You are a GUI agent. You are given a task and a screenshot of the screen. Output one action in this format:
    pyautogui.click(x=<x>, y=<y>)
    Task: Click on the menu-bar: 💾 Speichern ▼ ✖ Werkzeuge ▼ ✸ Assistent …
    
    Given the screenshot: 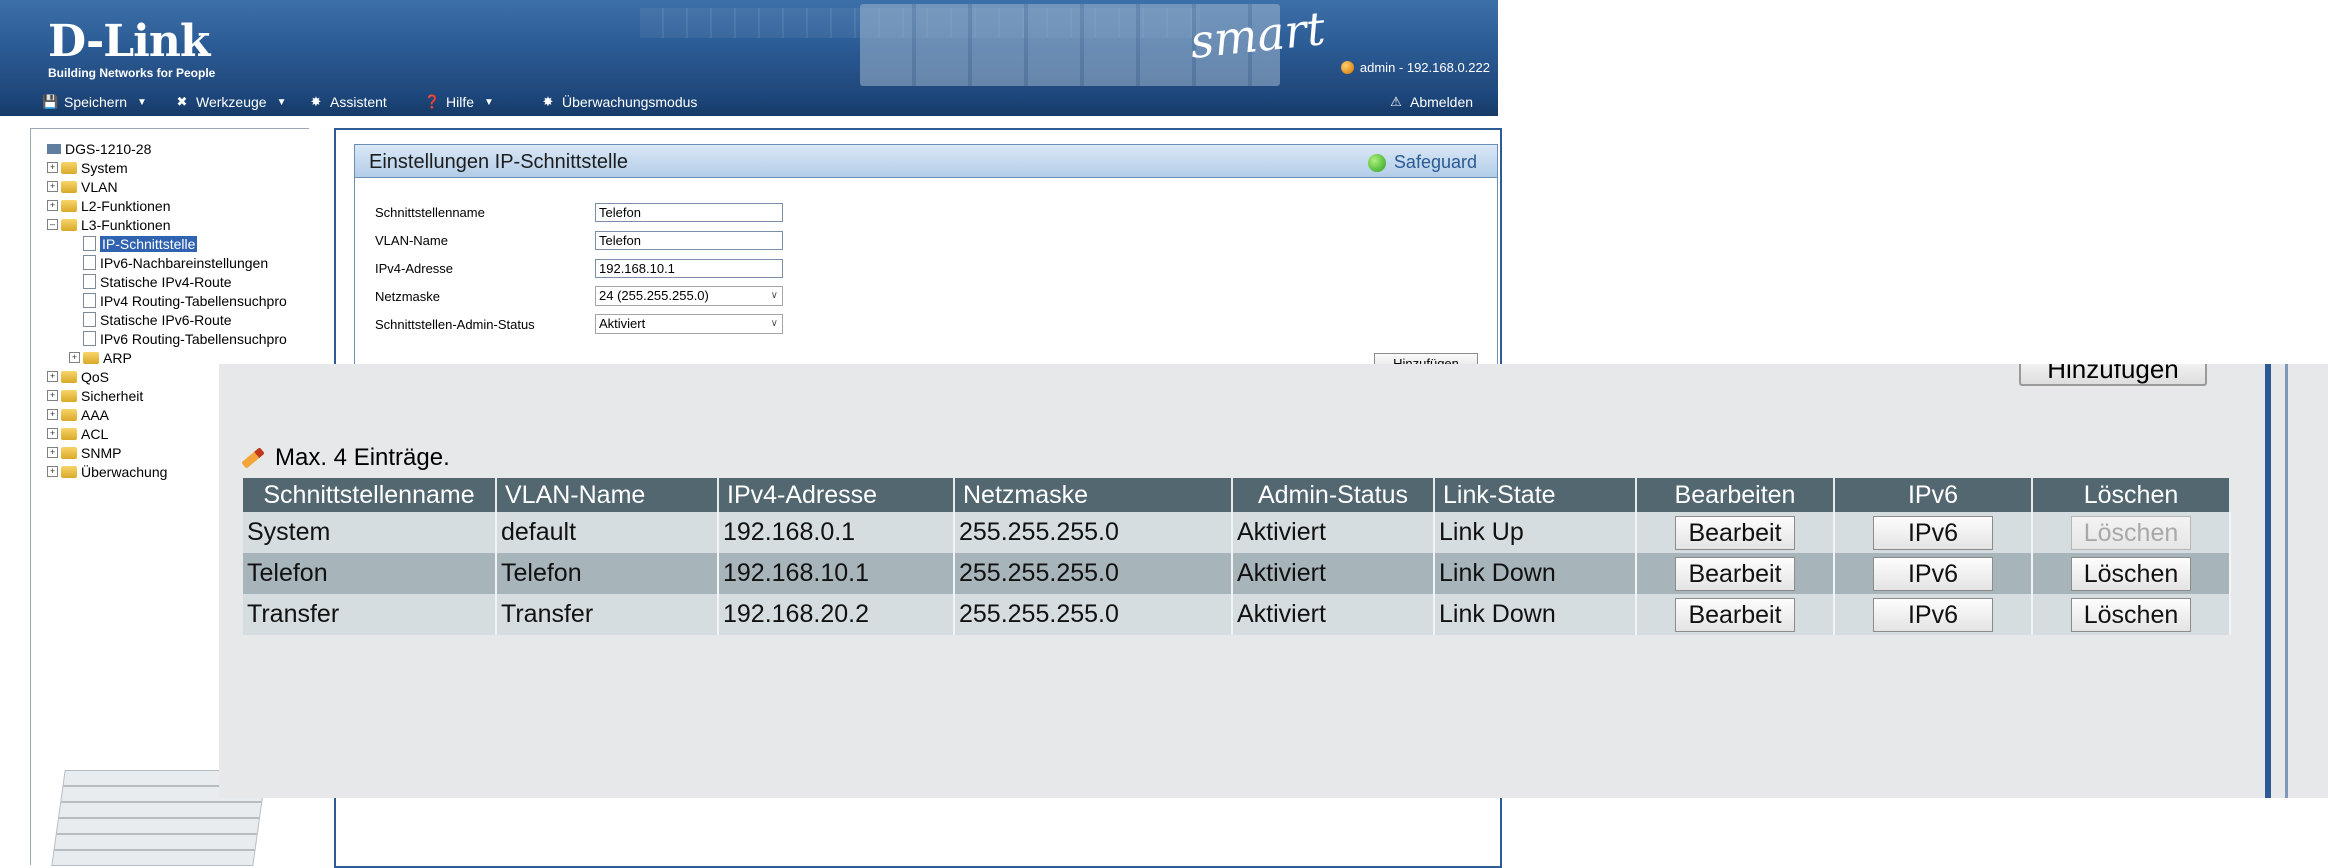 What is the action you would take?
    pyautogui.click(x=749, y=103)
    